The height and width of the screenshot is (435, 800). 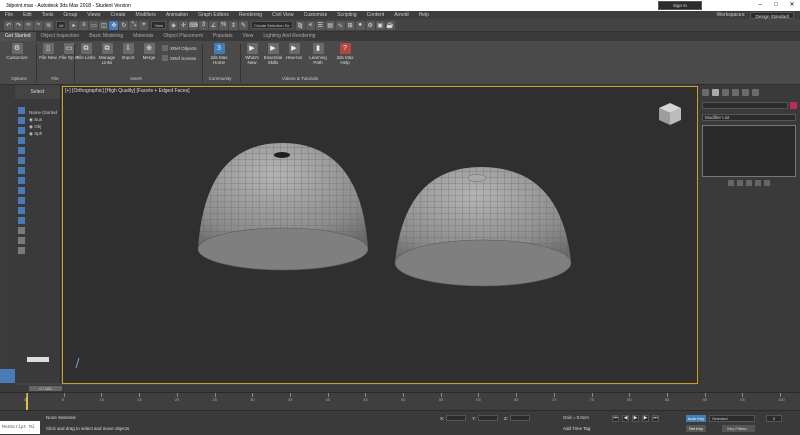 What do you see at coordinates (792, 5) in the screenshot?
I see `close-button: ✕` at bounding box center [792, 5].